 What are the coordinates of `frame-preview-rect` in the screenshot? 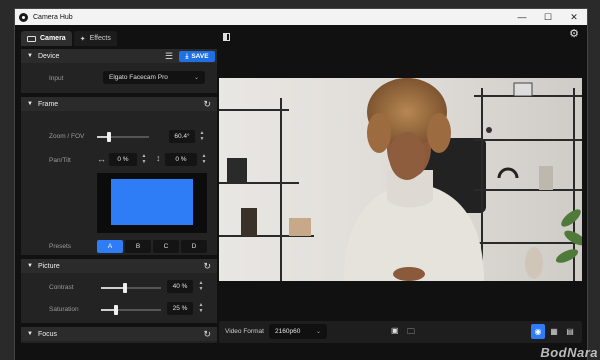 It's located at (152, 202).